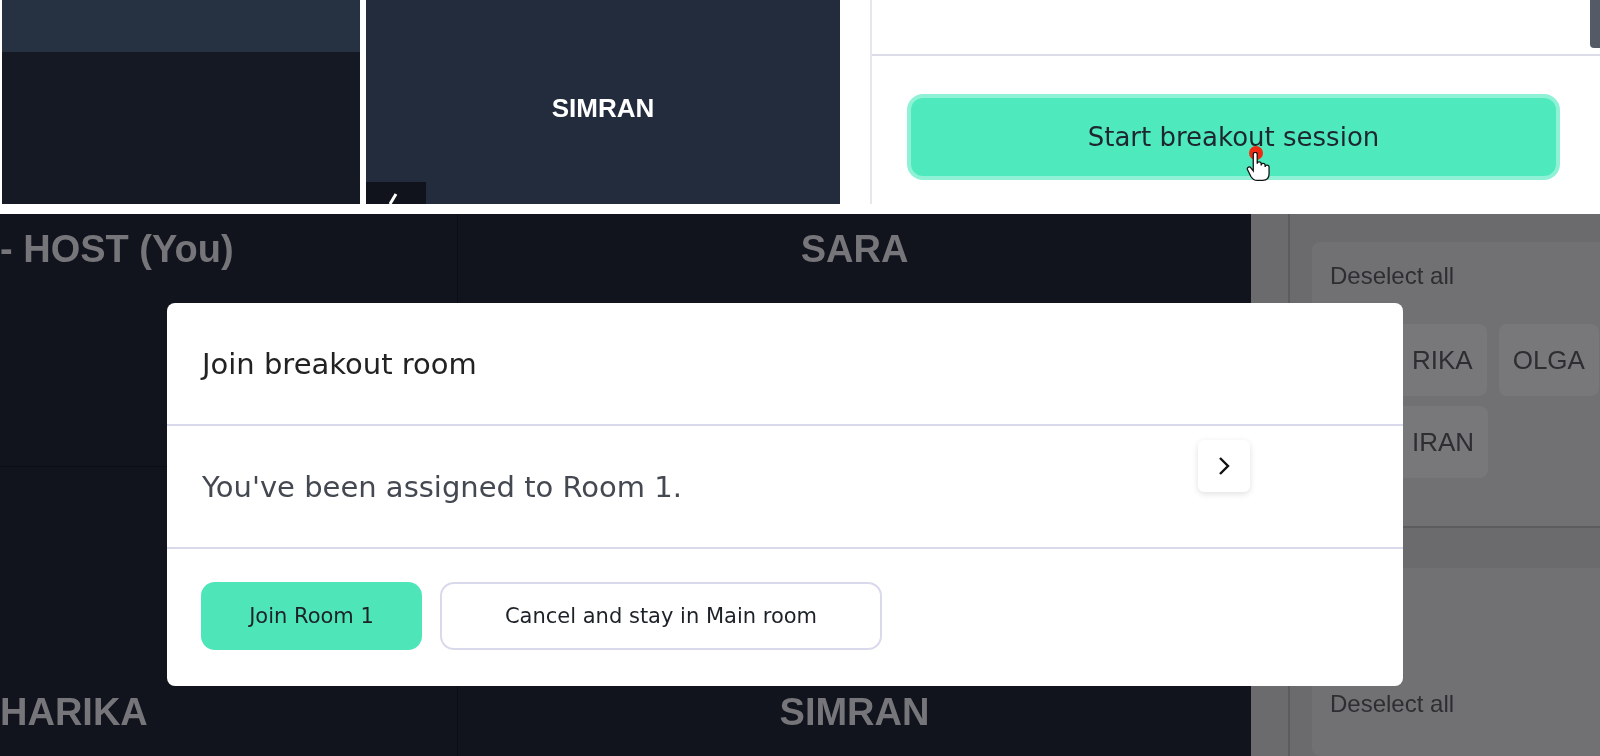 This screenshot has height=756, width=1600. What do you see at coordinates (1233, 137) in the screenshot?
I see `start-session-button: Start breakout session` at bounding box center [1233, 137].